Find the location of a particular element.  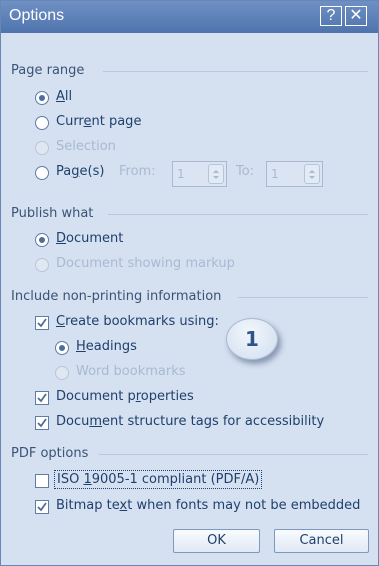

from-value: 1 is located at coordinates (181, 174).